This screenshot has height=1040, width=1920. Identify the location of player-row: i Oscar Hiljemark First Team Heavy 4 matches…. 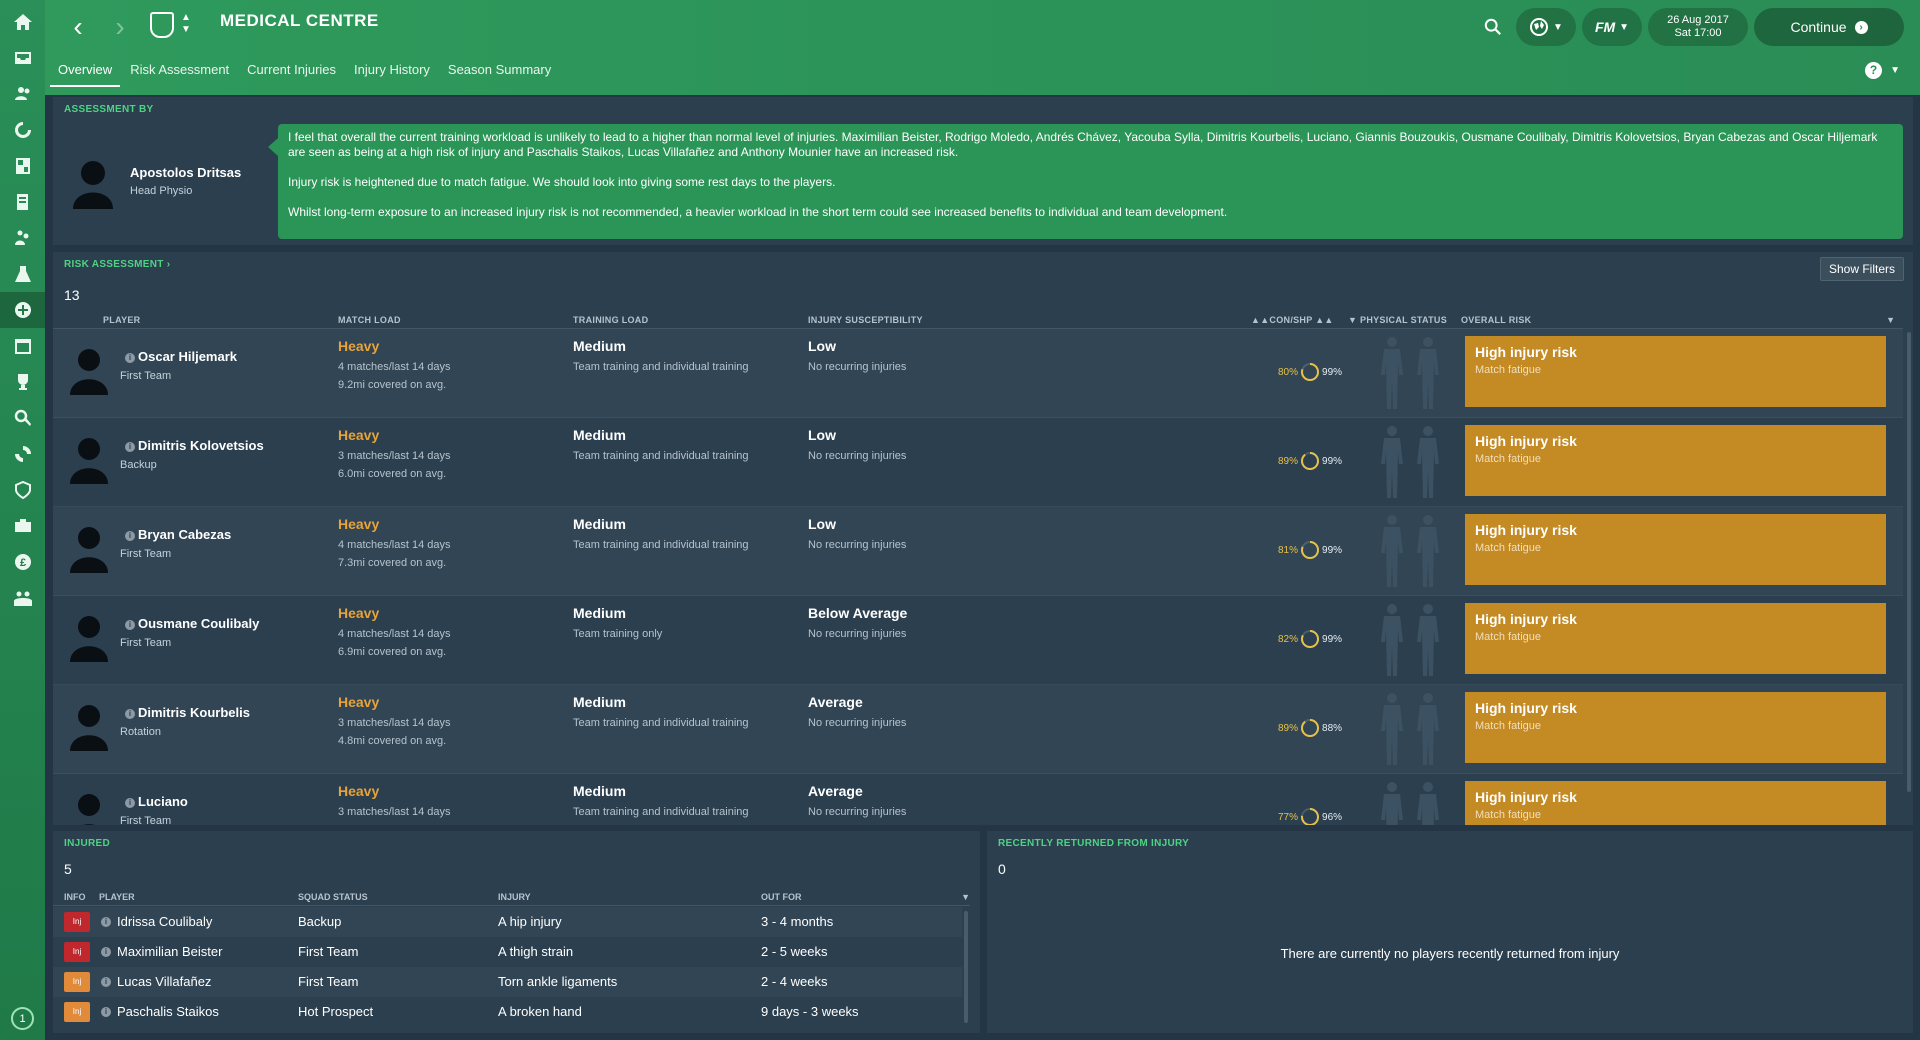
(978, 373).